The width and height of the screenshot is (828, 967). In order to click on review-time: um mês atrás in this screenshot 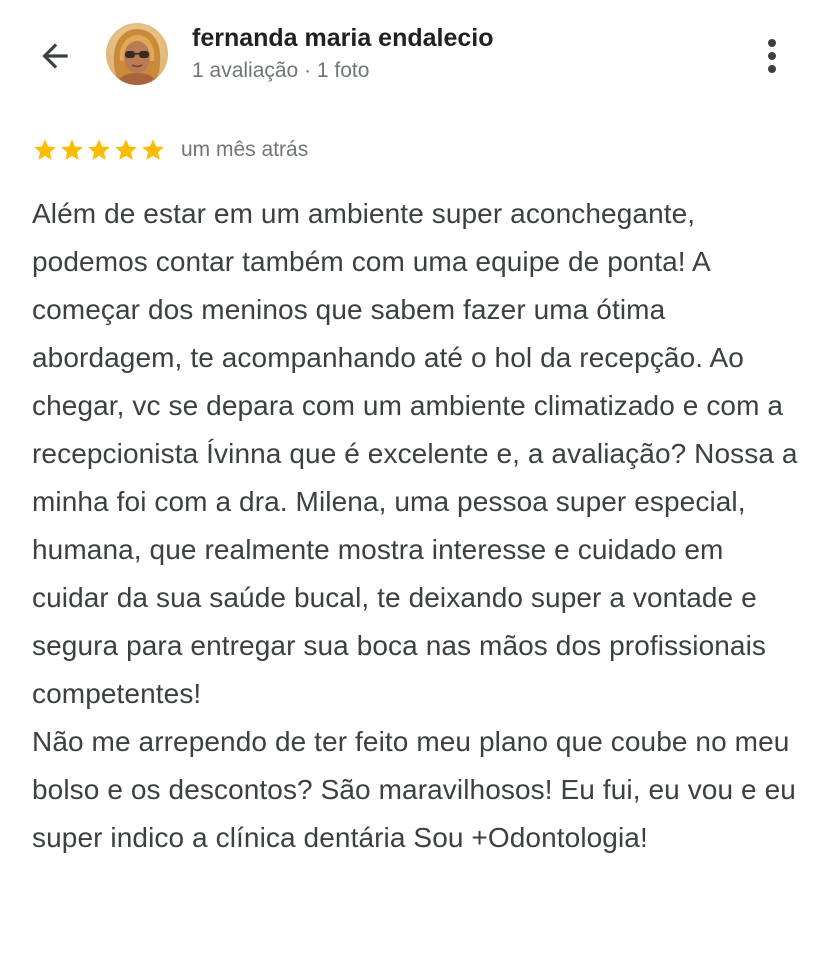, I will do `click(245, 149)`.